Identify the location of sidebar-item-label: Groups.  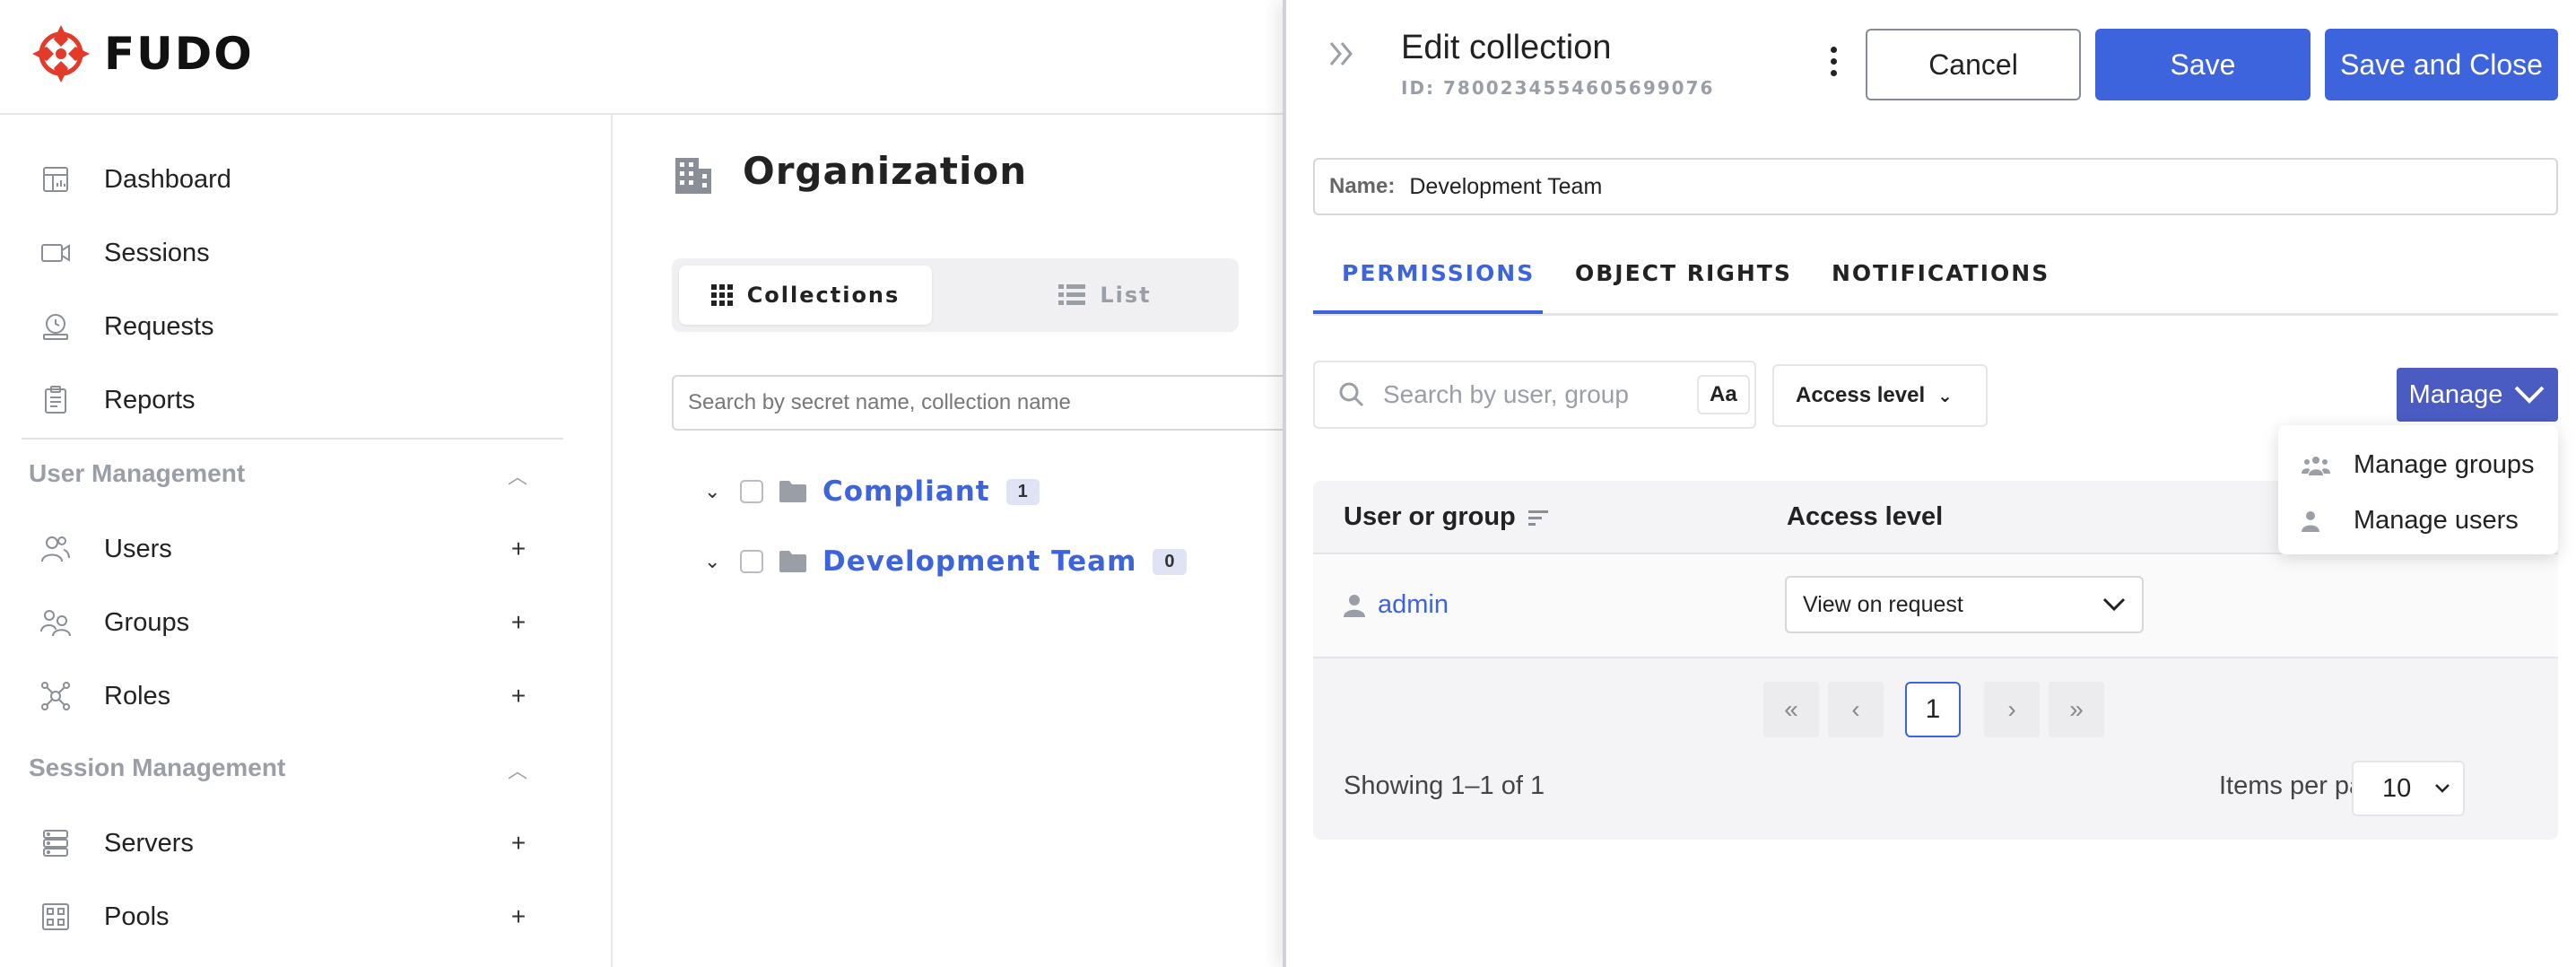
(147, 622).